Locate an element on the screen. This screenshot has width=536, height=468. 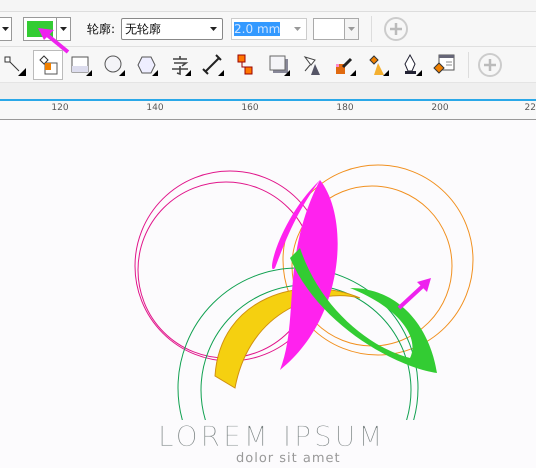
paint-bucket-icon is located at coordinates (378, 65).